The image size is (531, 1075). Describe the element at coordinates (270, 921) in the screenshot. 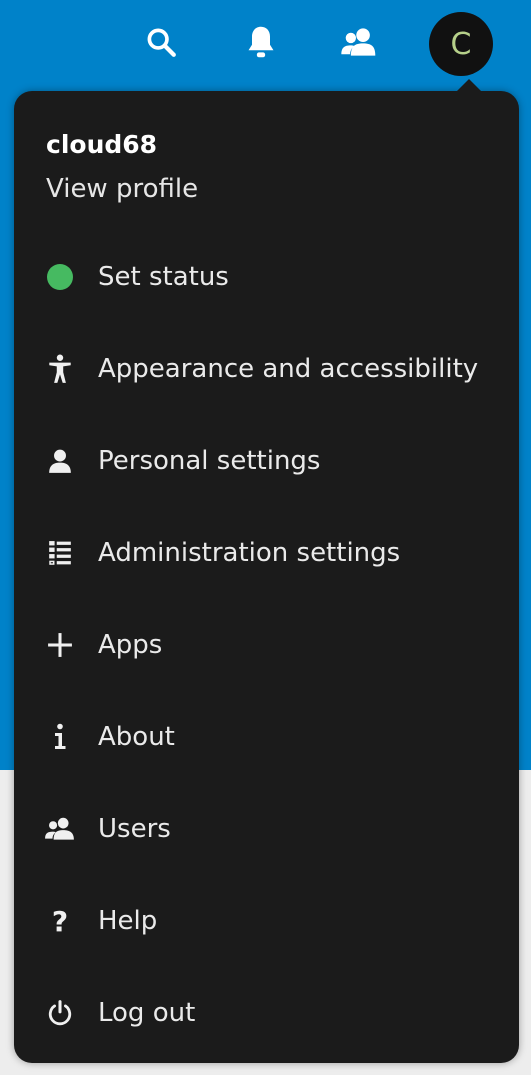

I see `menu-item-help: ? Help` at that location.